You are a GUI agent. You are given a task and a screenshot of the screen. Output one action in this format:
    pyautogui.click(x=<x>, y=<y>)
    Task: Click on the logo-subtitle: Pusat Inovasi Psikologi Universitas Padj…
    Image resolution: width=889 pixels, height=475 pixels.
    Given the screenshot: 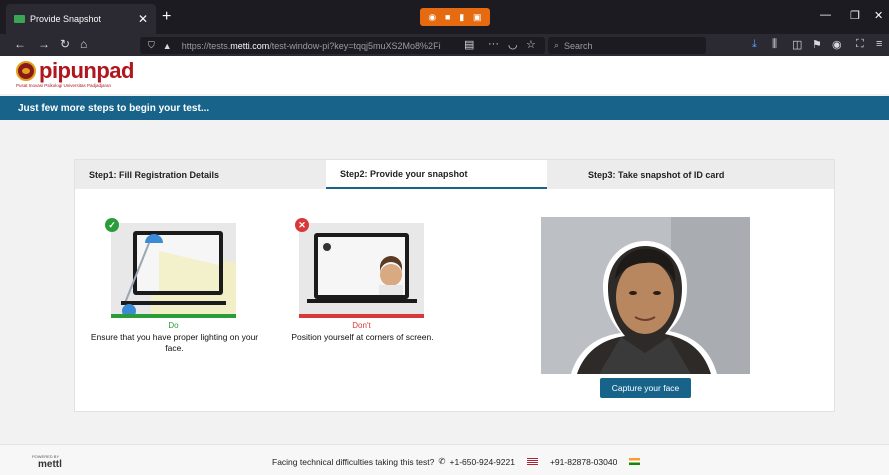 What is the action you would take?
    pyautogui.click(x=64, y=85)
    